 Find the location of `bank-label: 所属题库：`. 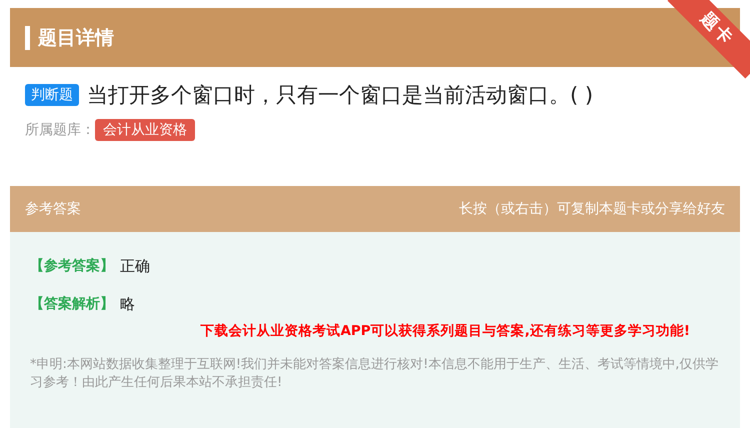

bank-label: 所属题库： is located at coordinates (60, 130).